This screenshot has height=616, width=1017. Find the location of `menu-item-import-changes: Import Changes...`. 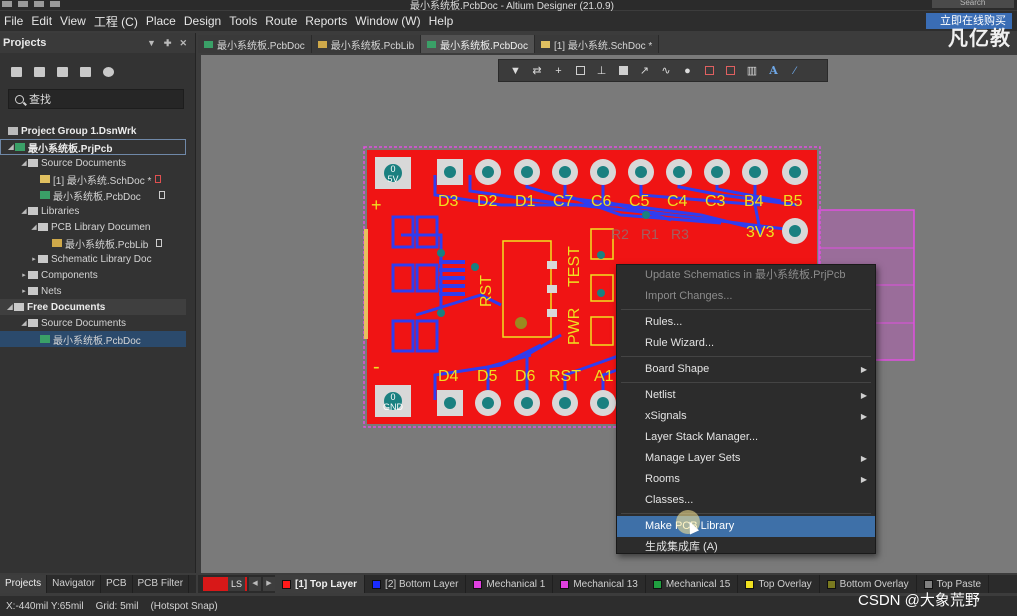

menu-item-import-changes: Import Changes... is located at coordinates (746, 296).